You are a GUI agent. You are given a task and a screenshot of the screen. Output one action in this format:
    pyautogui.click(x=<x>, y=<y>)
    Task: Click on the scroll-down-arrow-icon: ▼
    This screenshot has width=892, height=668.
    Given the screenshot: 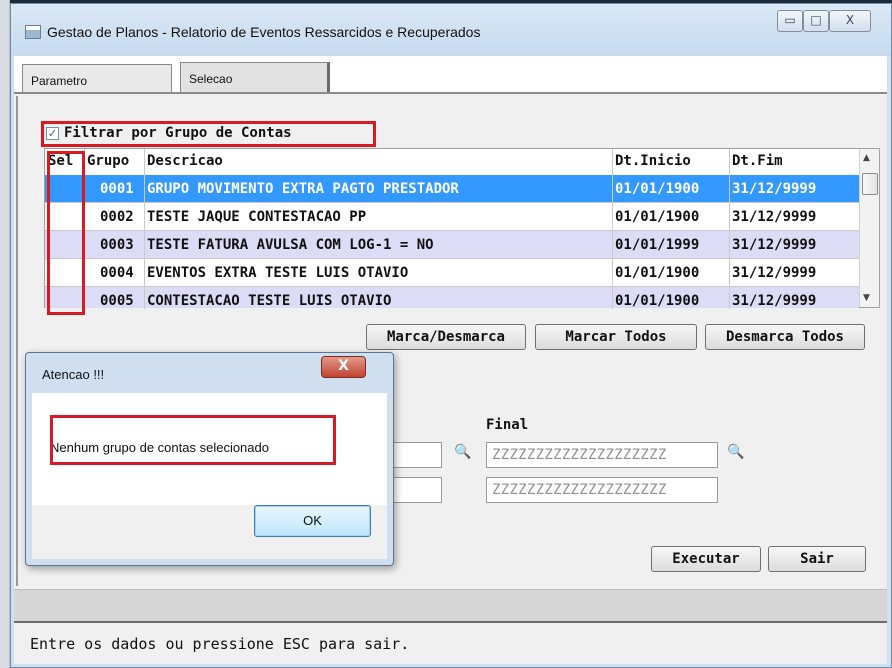 What is the action you would take?
    pyautogui.click(x=866, y=298)
    